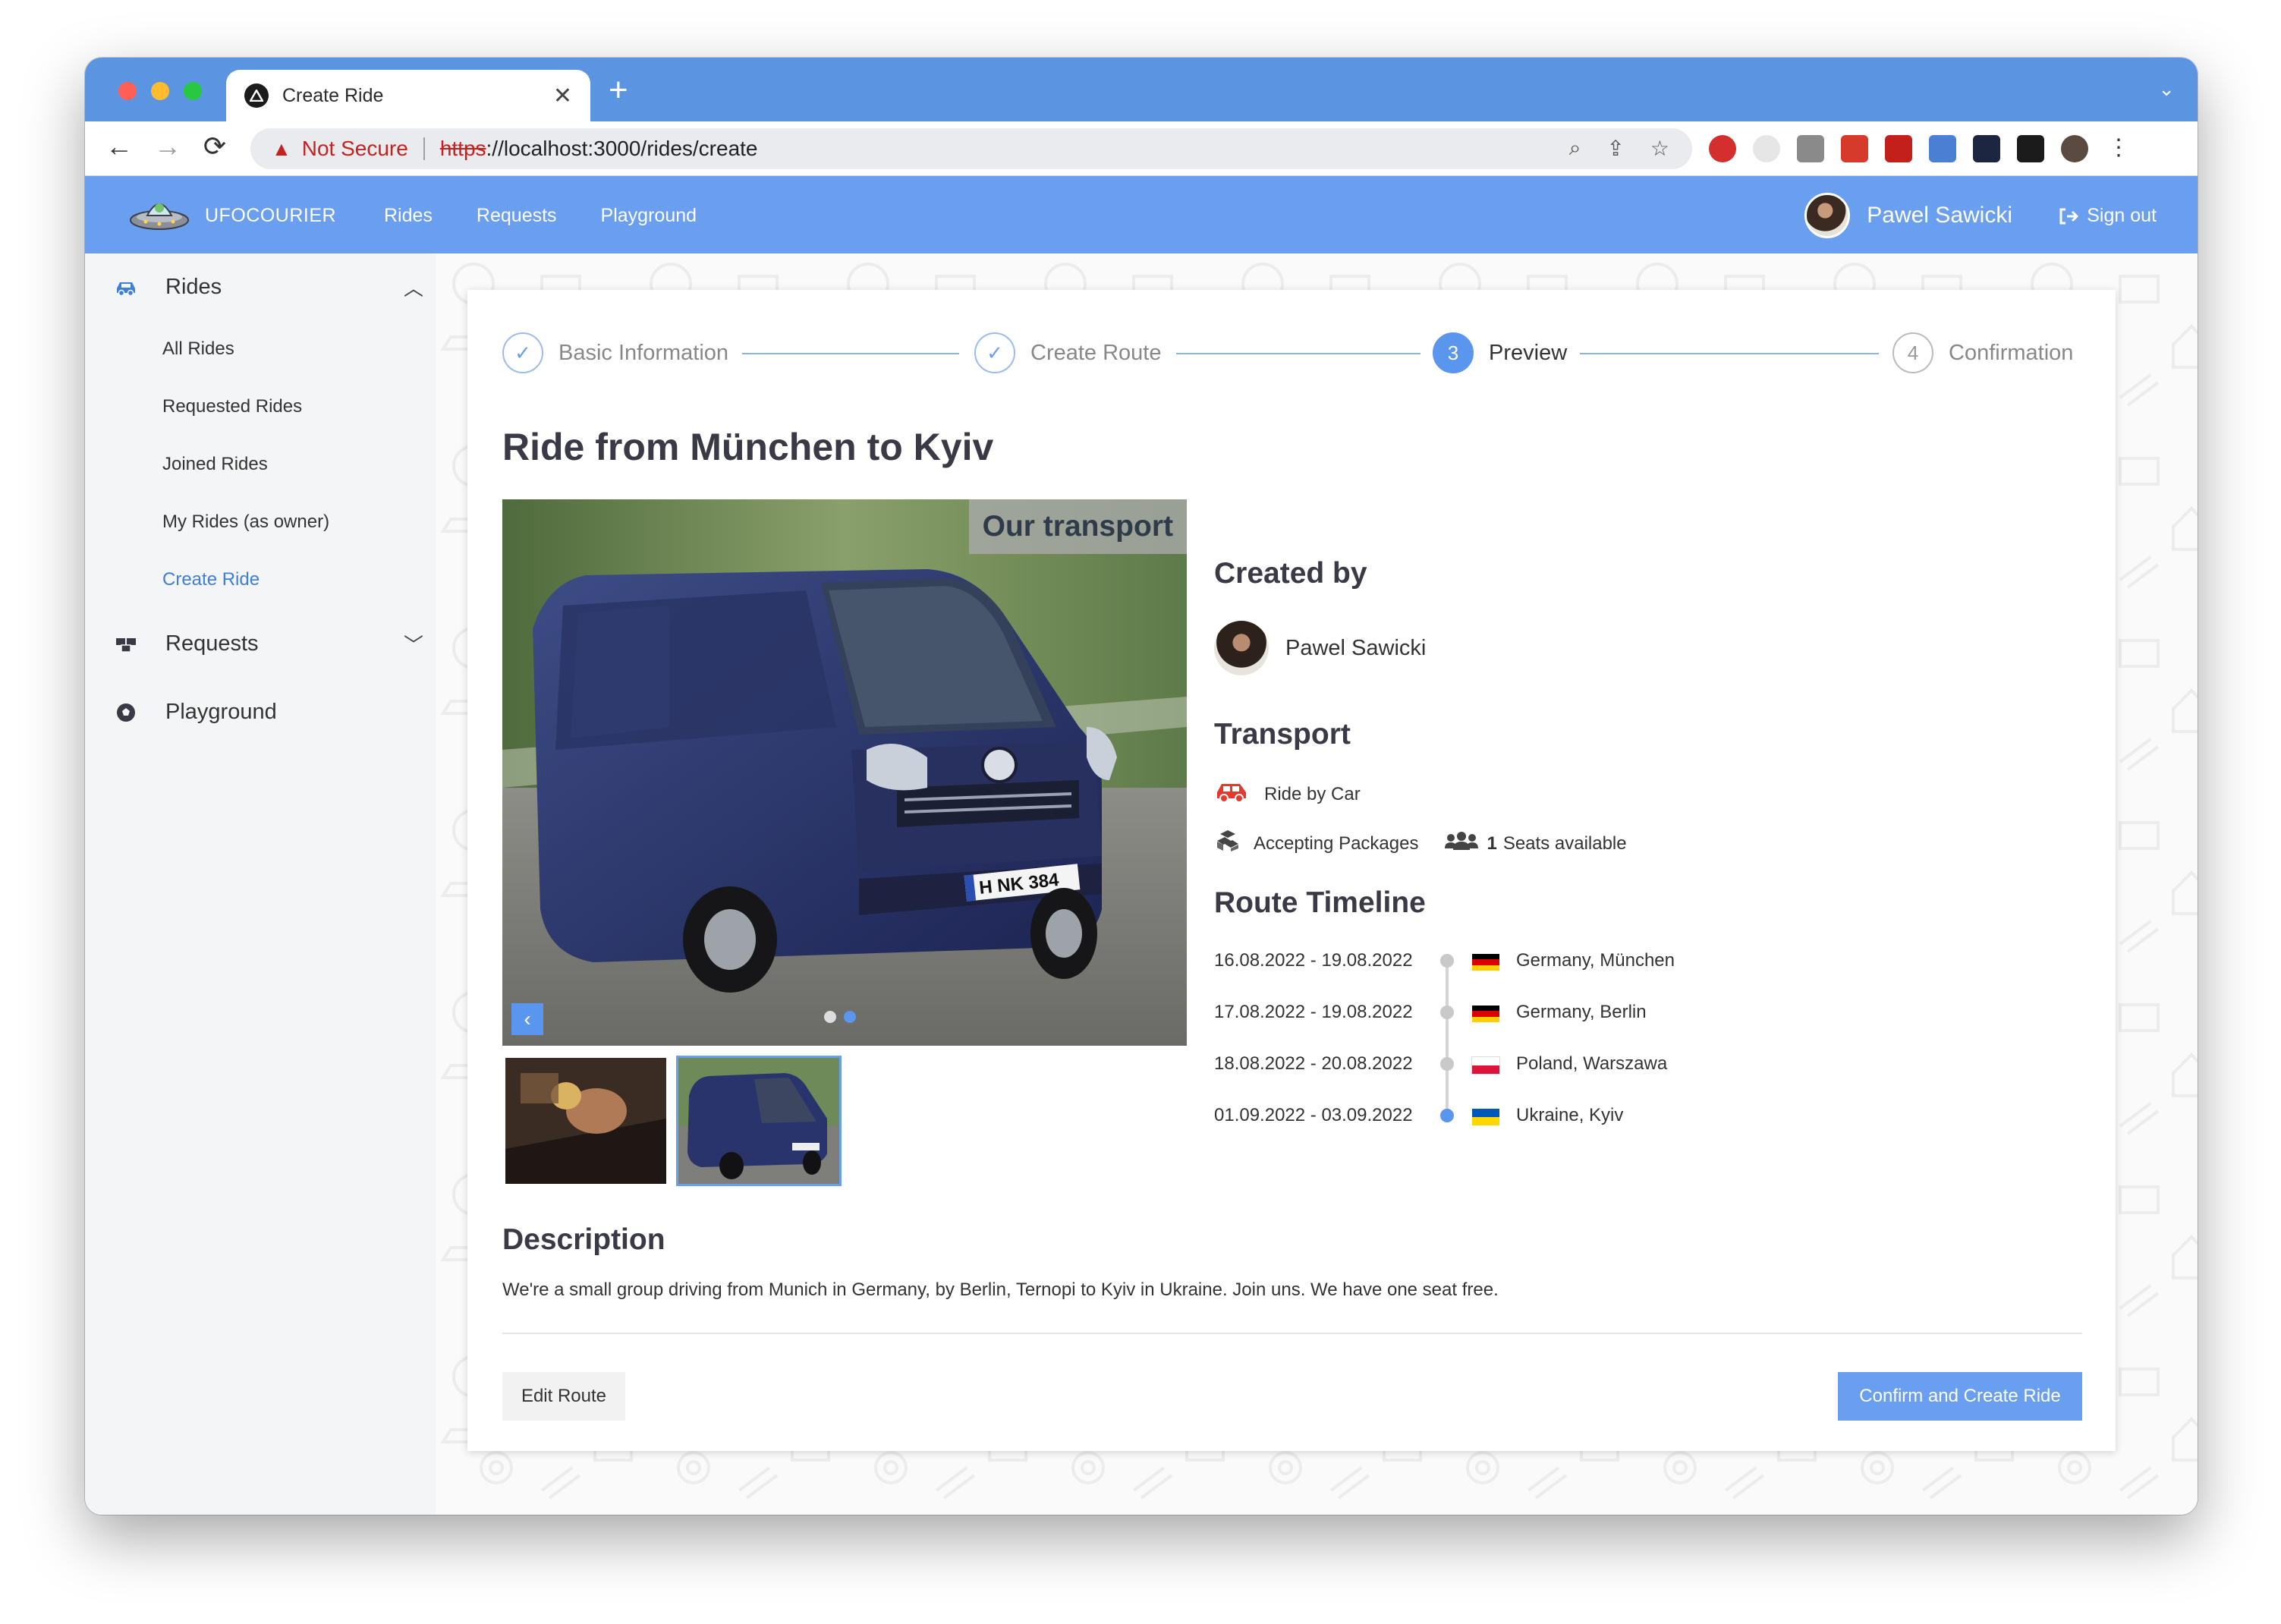 This screenshot has height=1624, width=2281. Describe the element at coordinates (462, 148) in the screenshot. I see `url-protocol: https` at that location.